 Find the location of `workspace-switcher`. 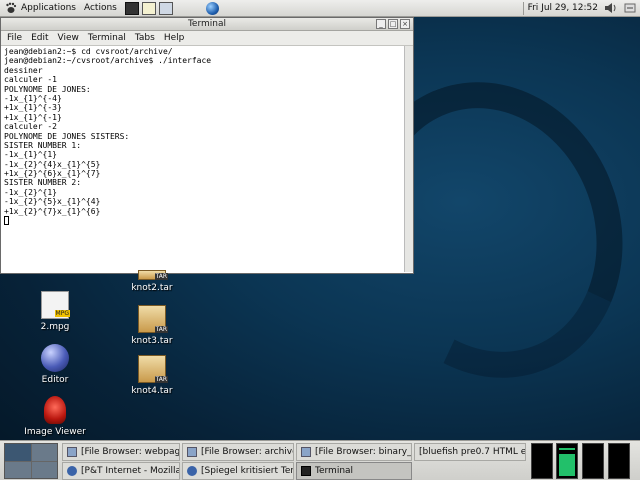

workspace-switcher is located at coordinates (31, 461).